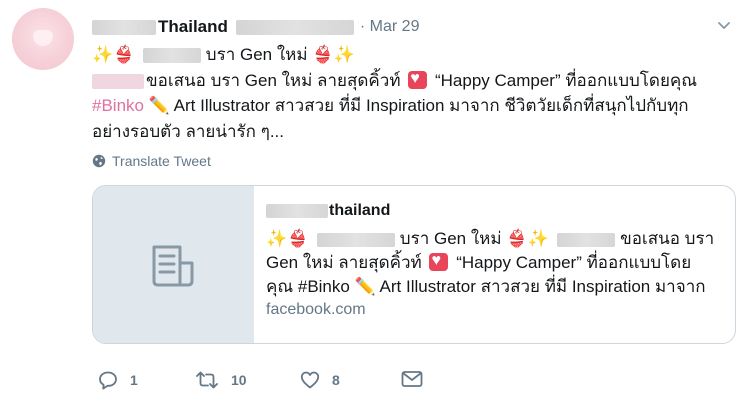 This screenshot has height=405, width=750. What do you see at coordinates (724, 26) in the screenshot?
I see `chevron-down-icon` at bounding box center [724, 26].